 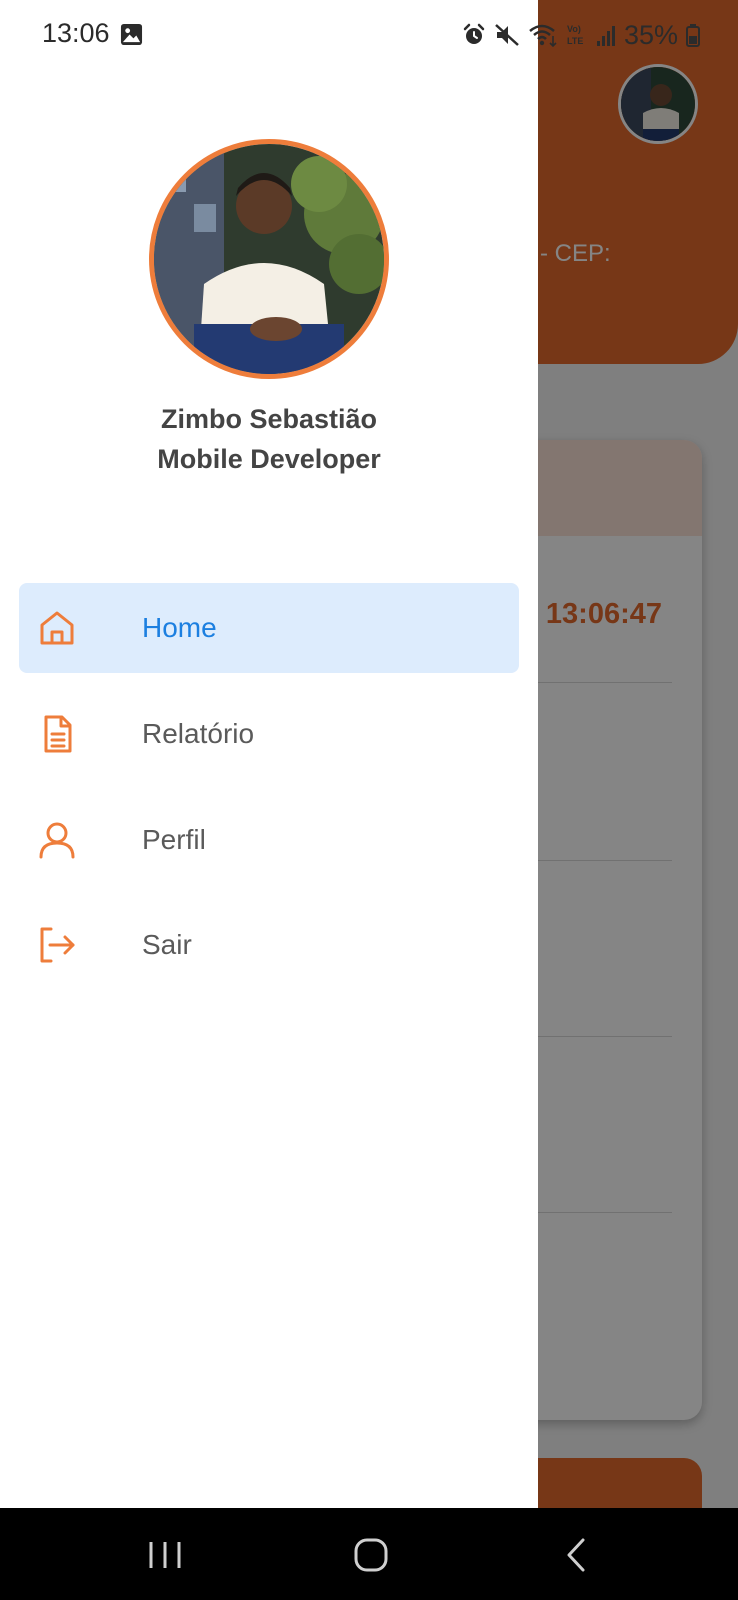 I want to click on svg-text: Vo), so click(x=574, y=29).